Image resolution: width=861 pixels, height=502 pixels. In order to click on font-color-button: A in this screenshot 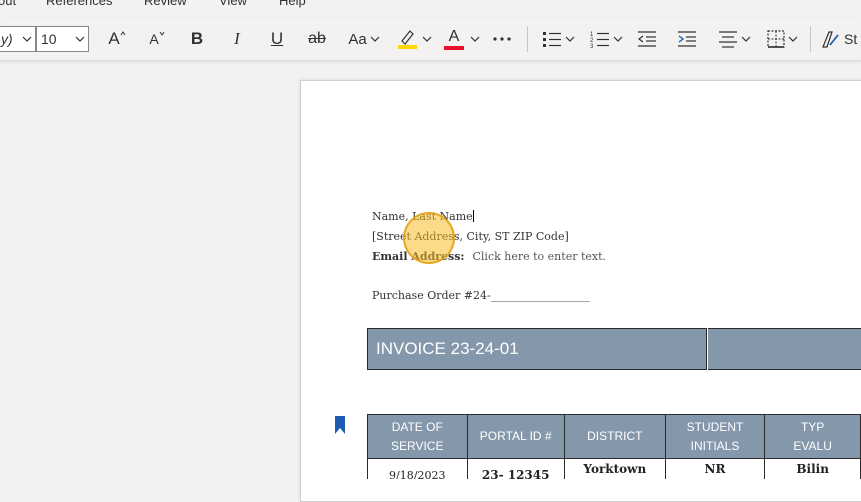, I will do `click(462, 39)`.